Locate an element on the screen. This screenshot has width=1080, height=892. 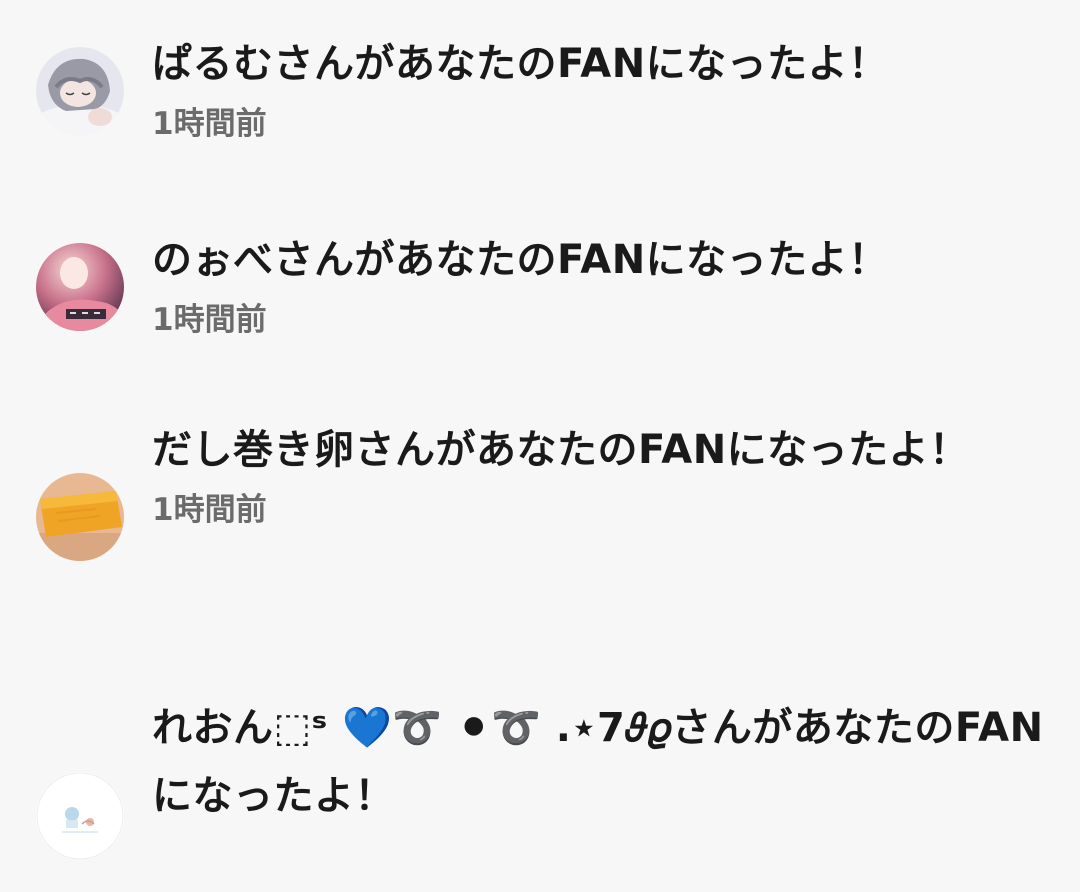
notification-text: のぉべさんがあなたのFANになったよ！ 1時間前 is located at coordinates (602, 283).